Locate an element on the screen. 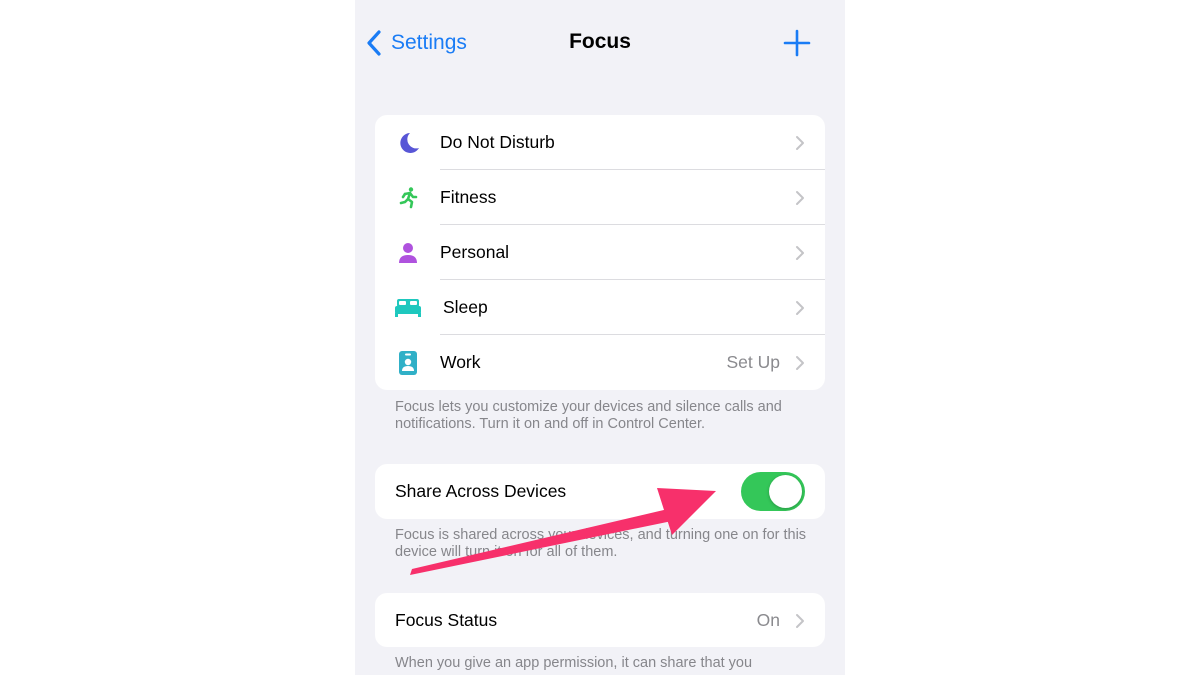 The width and height of the screenshot is (1200, 675). share-across-devices-toggle is located at coordinates (773, 491).